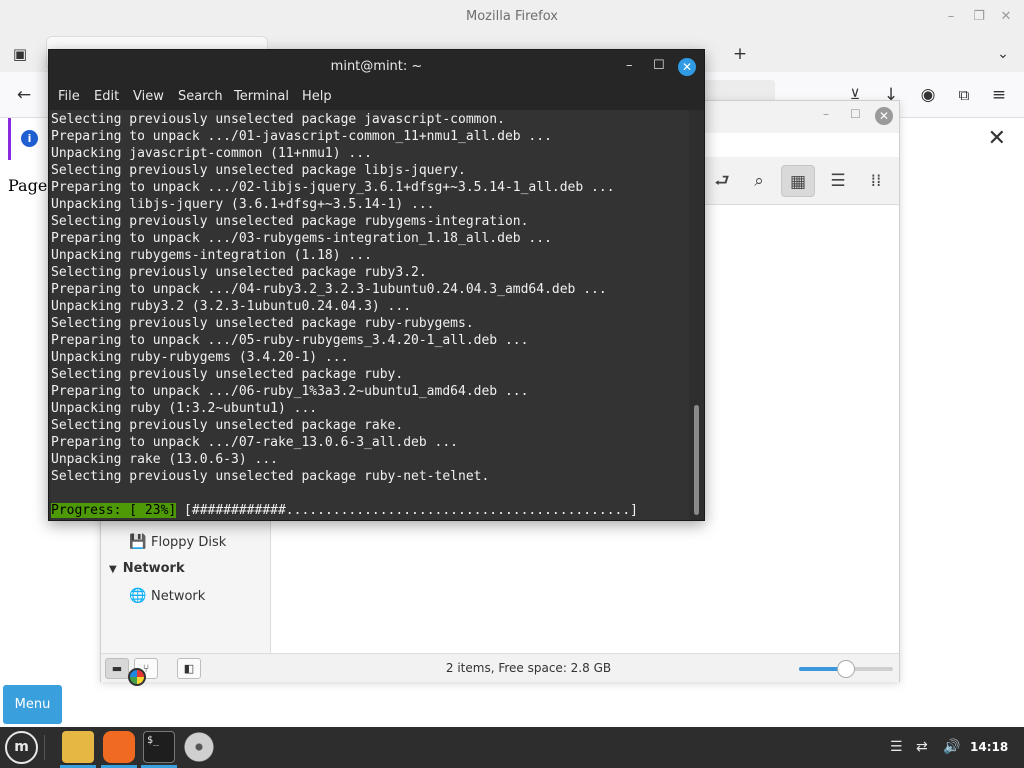 This screenshot has width=1024, height=768. What do you see at coordinates (997, 138) in the screenshot?
I see `close-notification-icon: ✕` at bounding box center [997, 138].